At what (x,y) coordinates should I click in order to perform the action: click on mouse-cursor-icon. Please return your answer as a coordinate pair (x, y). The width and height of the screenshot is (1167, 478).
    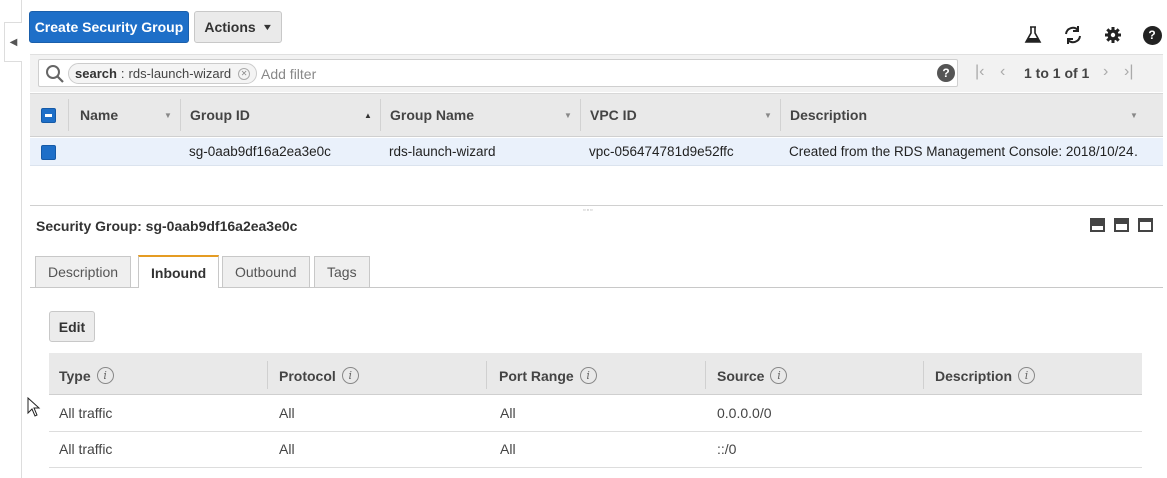
    Looking at the image, I should click on (34, 408).